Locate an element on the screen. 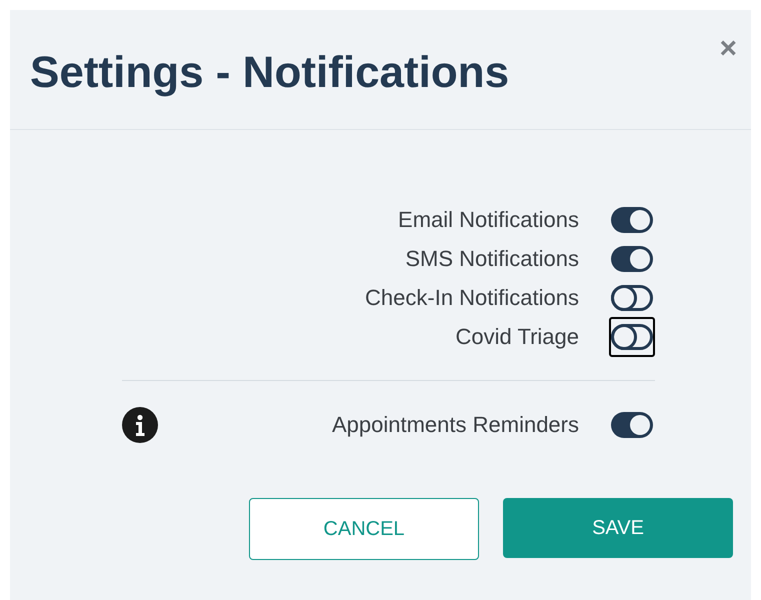  cancel-button: CANCEL is located at coordinates (364, 529).